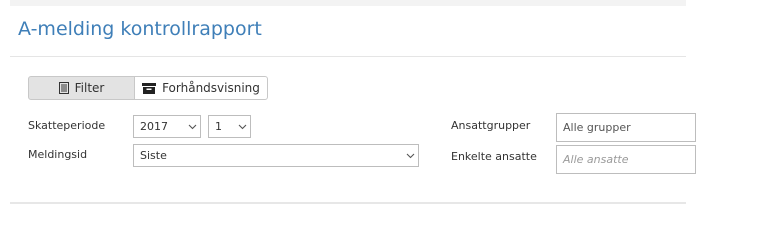  I want to click on groups-placeholder: Alle grupper, so click(597, 127).